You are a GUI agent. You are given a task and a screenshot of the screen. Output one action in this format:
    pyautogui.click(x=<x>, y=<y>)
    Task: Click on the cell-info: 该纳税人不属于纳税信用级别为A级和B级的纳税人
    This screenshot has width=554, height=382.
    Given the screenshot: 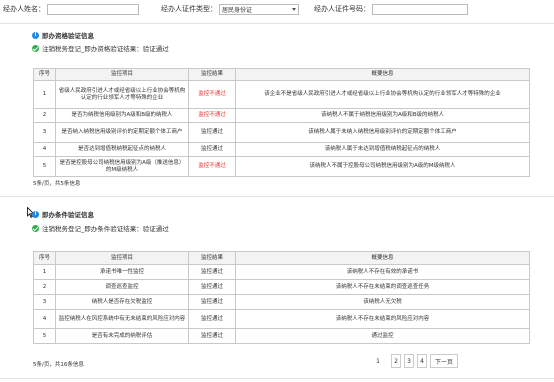 What is the action you would take?
    pyautogui.click(x=382, y=115)
    